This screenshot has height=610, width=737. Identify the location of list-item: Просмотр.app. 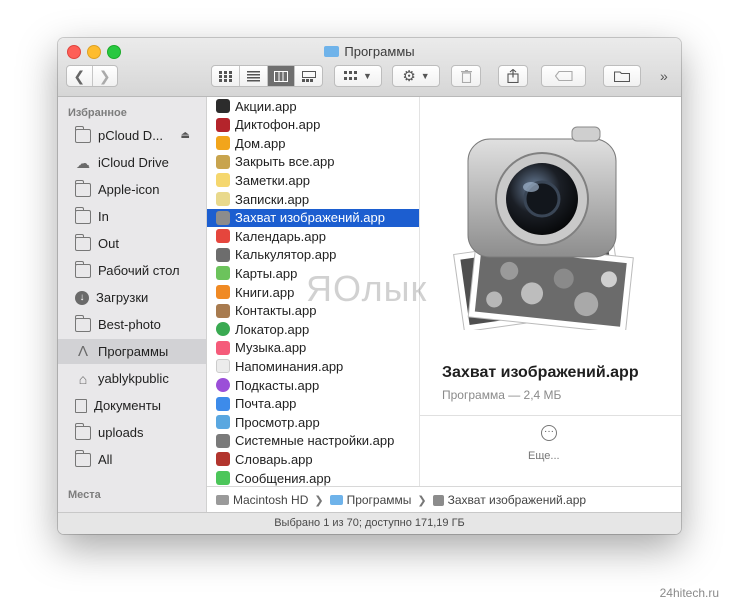
(313, 422).